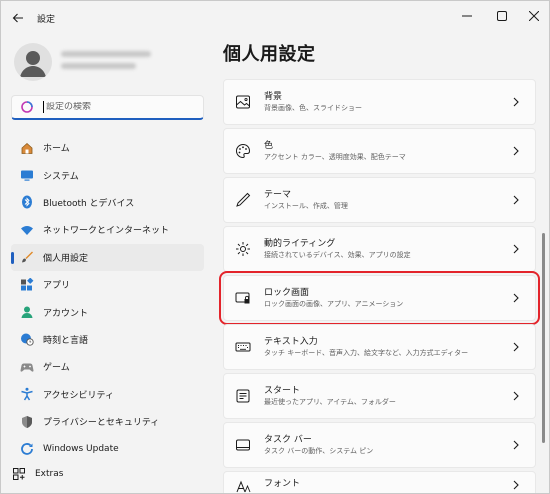 The width and height of the screenshot is (550, 494). Describe the element at coordinates (243, 396) in the screenshot. I see `start-icon` at that location.